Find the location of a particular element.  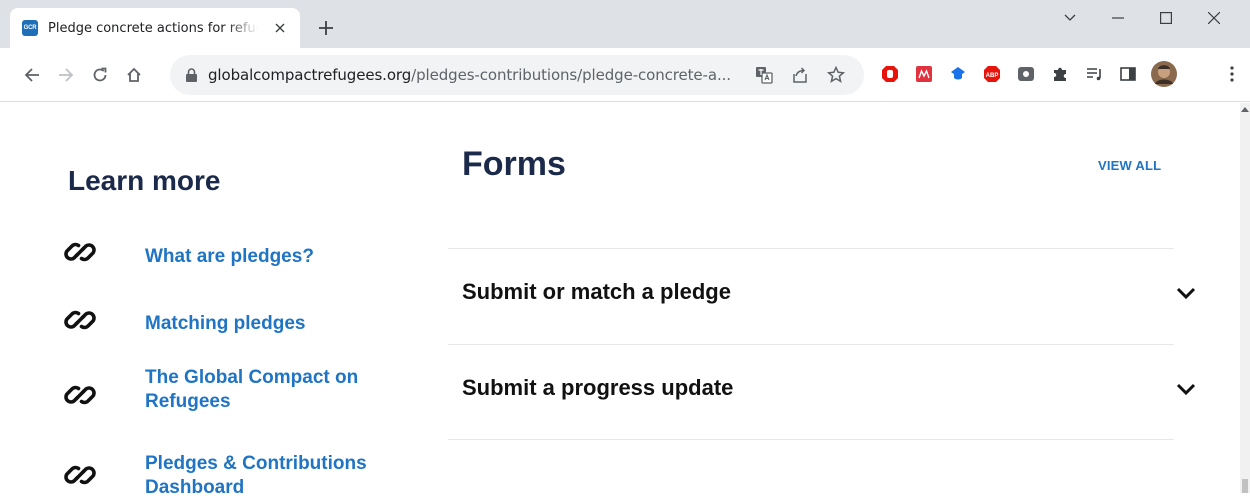

profile-avatar is located at coordinates (1164, 74).